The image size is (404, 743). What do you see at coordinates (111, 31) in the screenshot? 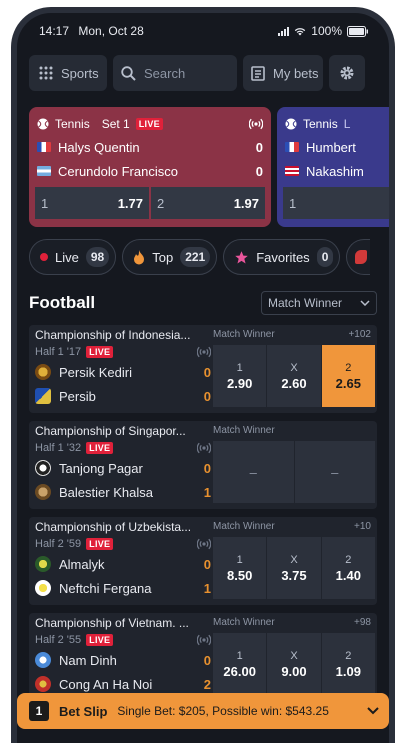
I see `status-date: Mon, Oct 28` at bounding box center [111, 31].